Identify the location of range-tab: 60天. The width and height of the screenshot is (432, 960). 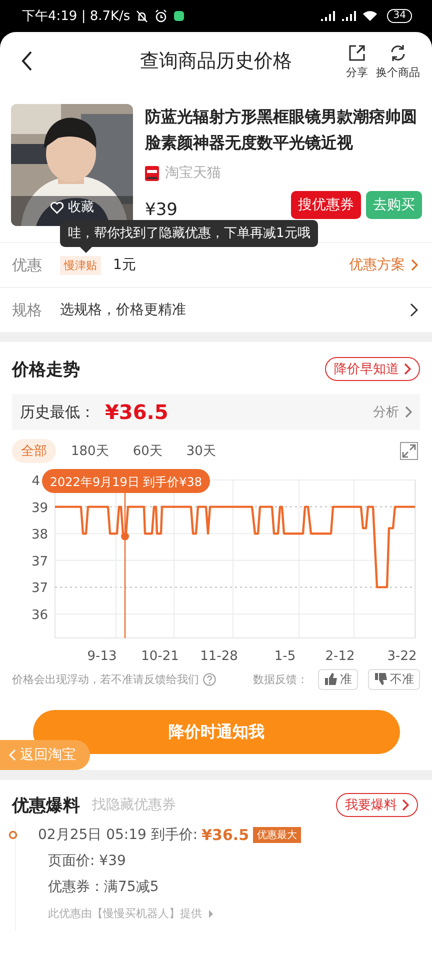
(148, 451).